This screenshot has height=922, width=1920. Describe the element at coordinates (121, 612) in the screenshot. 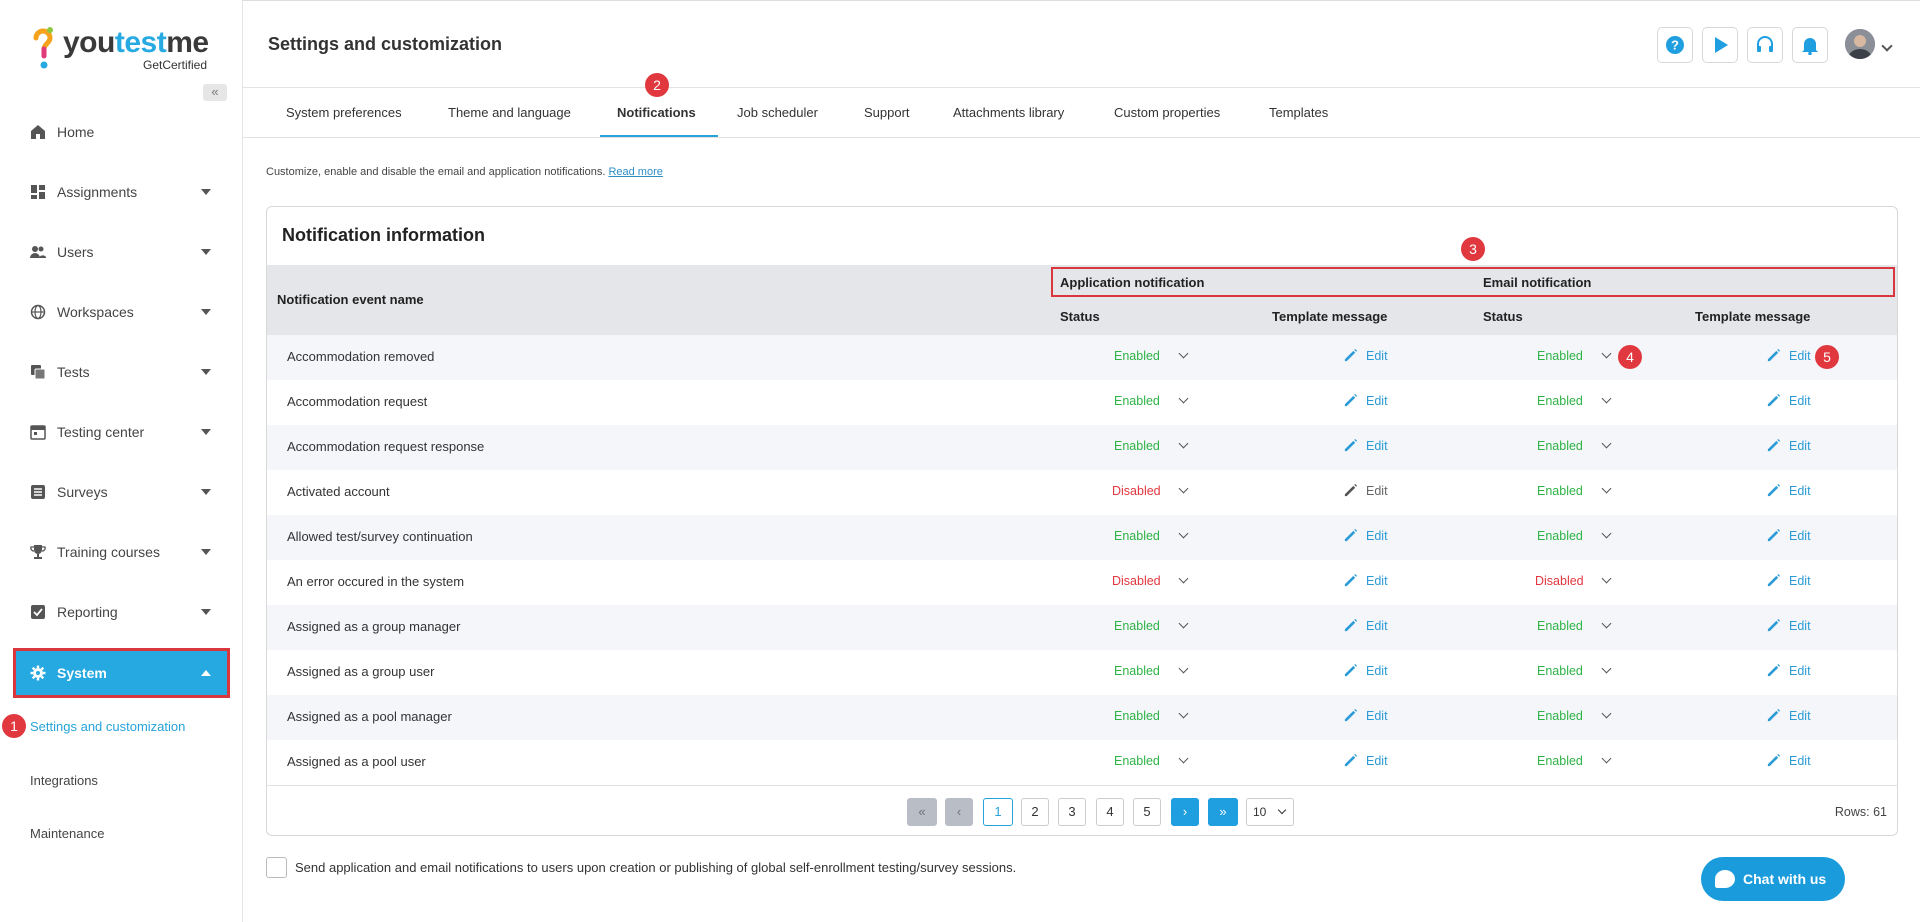

I see `sidebar-item-reporting: Reporting` at that location.